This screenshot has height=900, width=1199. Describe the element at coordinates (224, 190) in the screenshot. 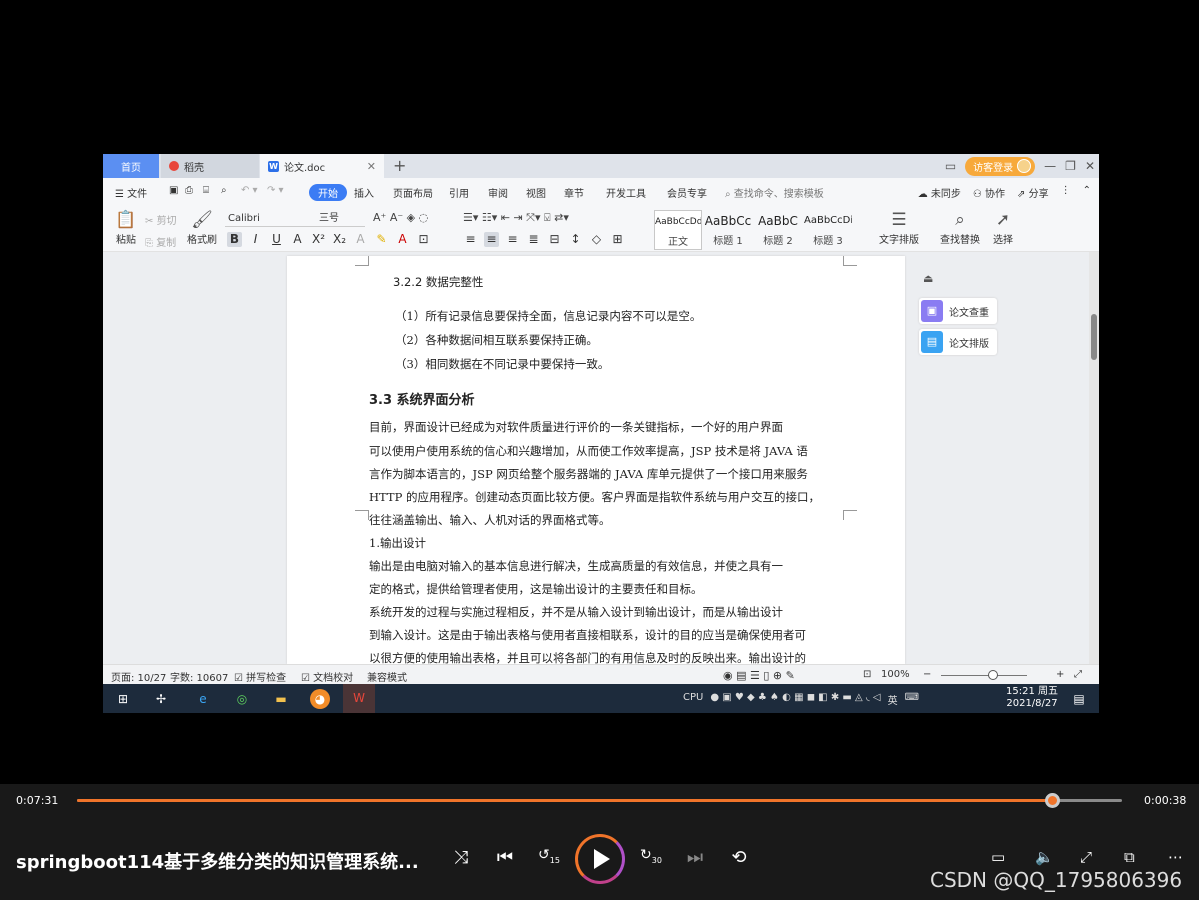

I see `print-preview-icon: ⌕` at that location.